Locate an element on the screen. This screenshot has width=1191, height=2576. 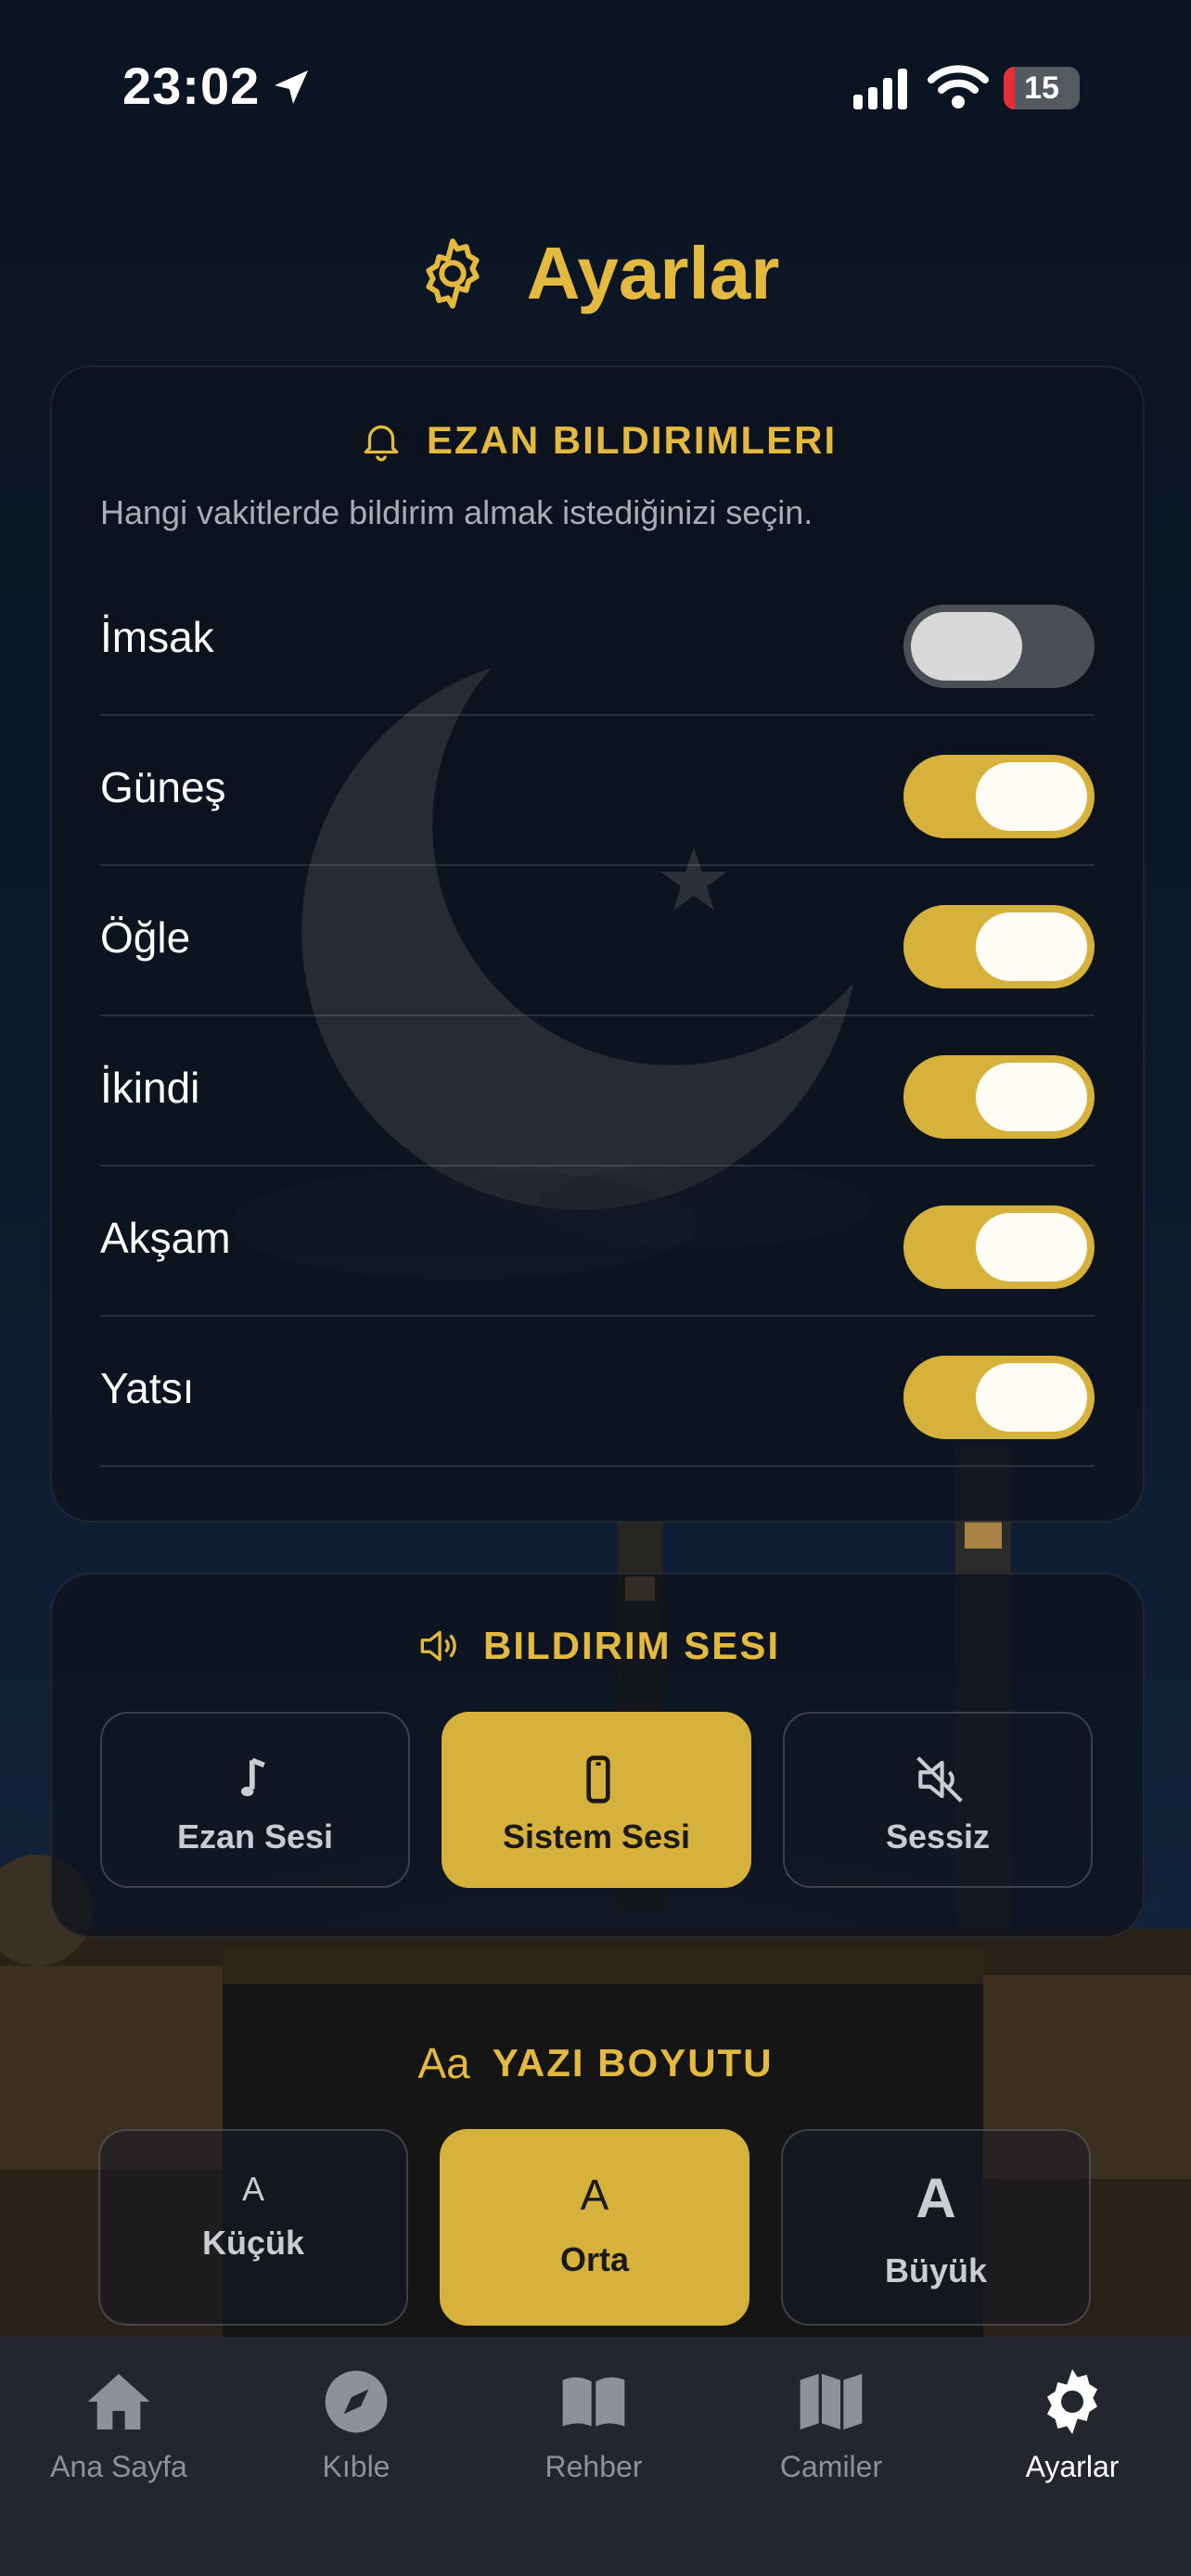
tab-label: Camiler is located at coordinates (831, 2466).